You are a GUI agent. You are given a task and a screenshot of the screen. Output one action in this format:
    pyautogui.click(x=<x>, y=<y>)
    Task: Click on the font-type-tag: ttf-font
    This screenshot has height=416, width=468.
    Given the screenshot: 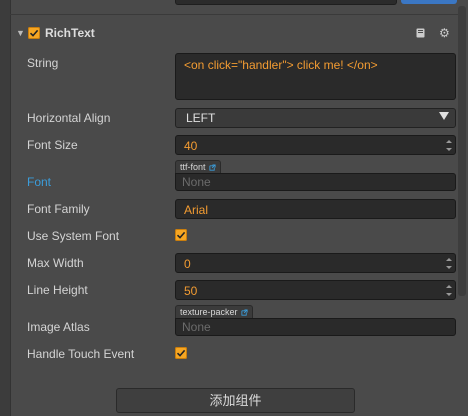 What is the action you would take?
    pyautogui.click(x=198, y=166)
    